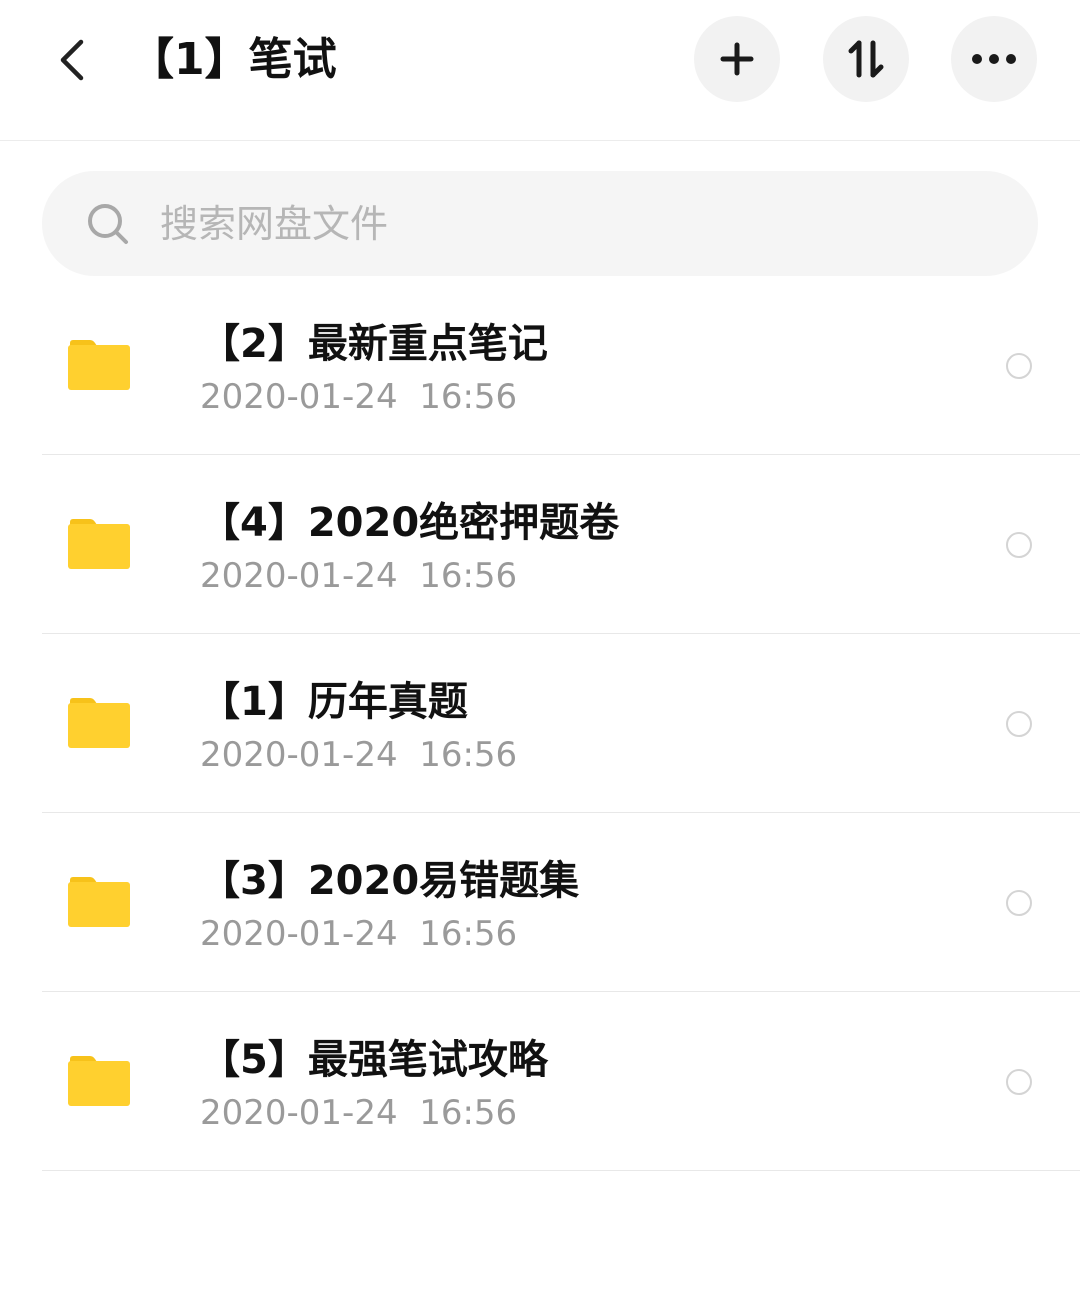 The height and width of the screenshot is (1291, 1080). I want to click on plus-icon, so click(737, 59).